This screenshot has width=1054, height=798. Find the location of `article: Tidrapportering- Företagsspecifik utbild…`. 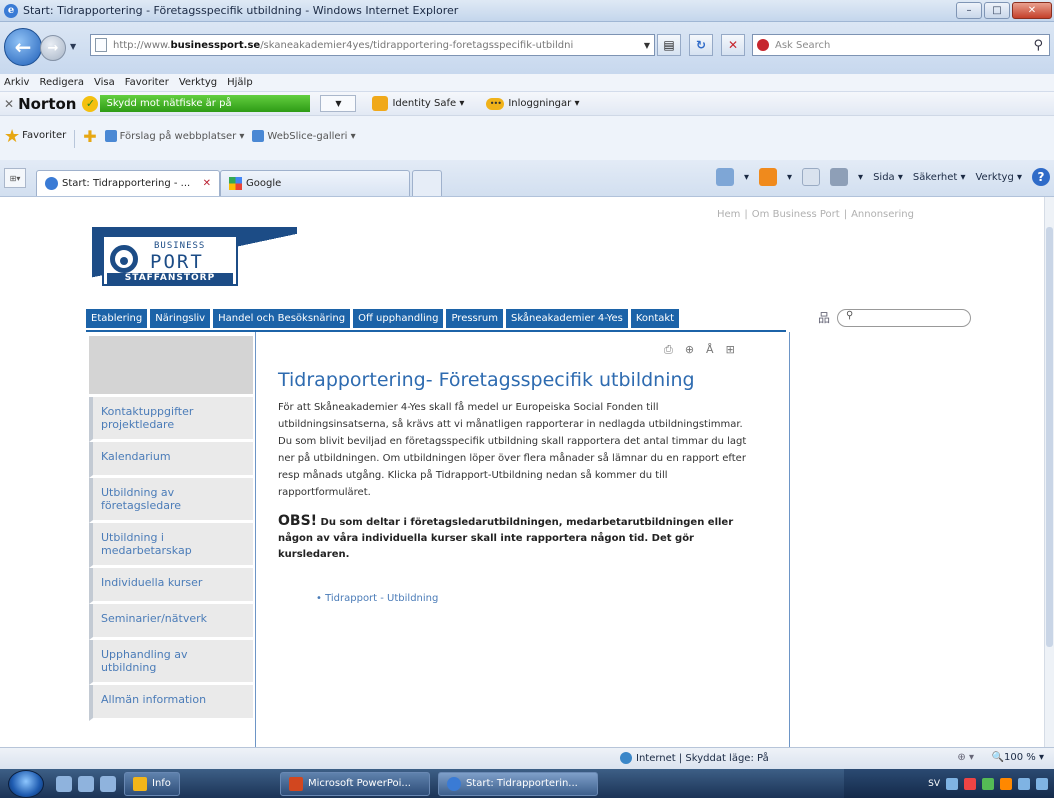

article: Tidrapportering- Företagsspecifik utbild… is located at coordinates (519, 486).